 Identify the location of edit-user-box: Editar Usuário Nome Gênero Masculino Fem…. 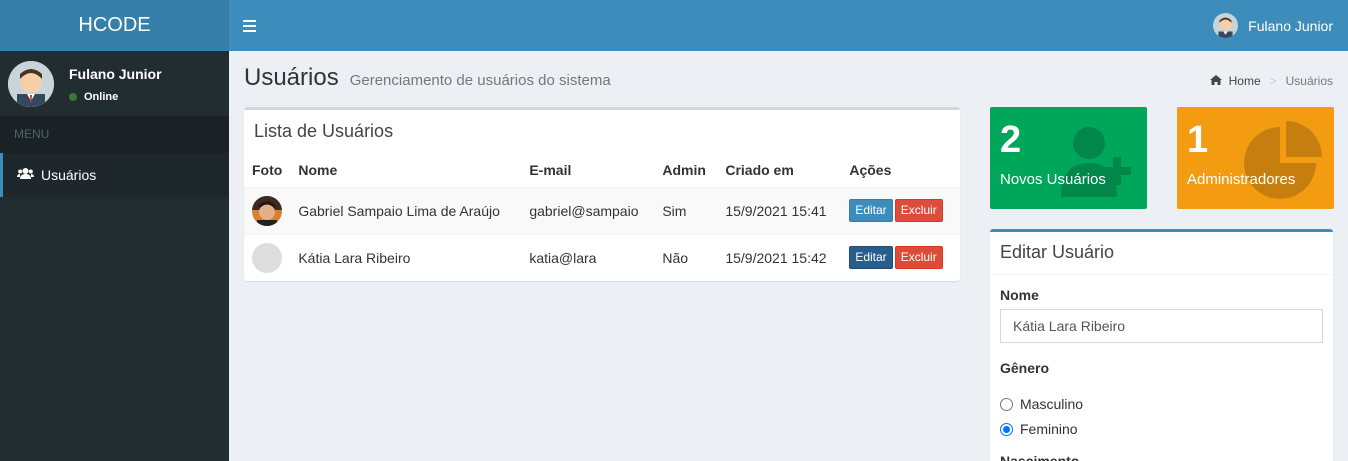
(1161, 345).